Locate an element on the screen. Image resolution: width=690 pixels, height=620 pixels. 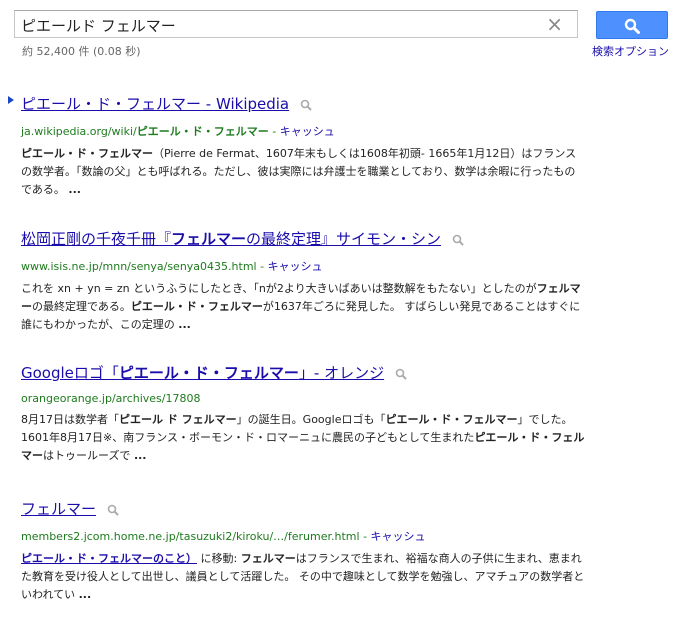
text-fragment: Googleロゴ「 is located at coordinates (70, 373).